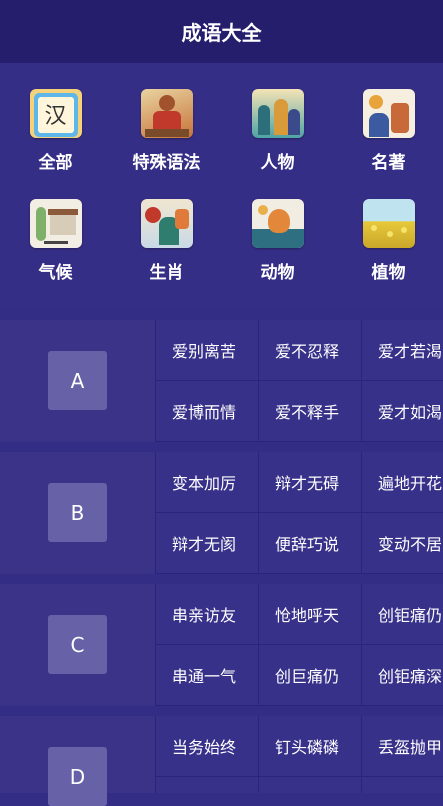  Describe the element at coordinates (310, 411) in the screenshot. I see `idiom-item: 爱不释手` at that location.